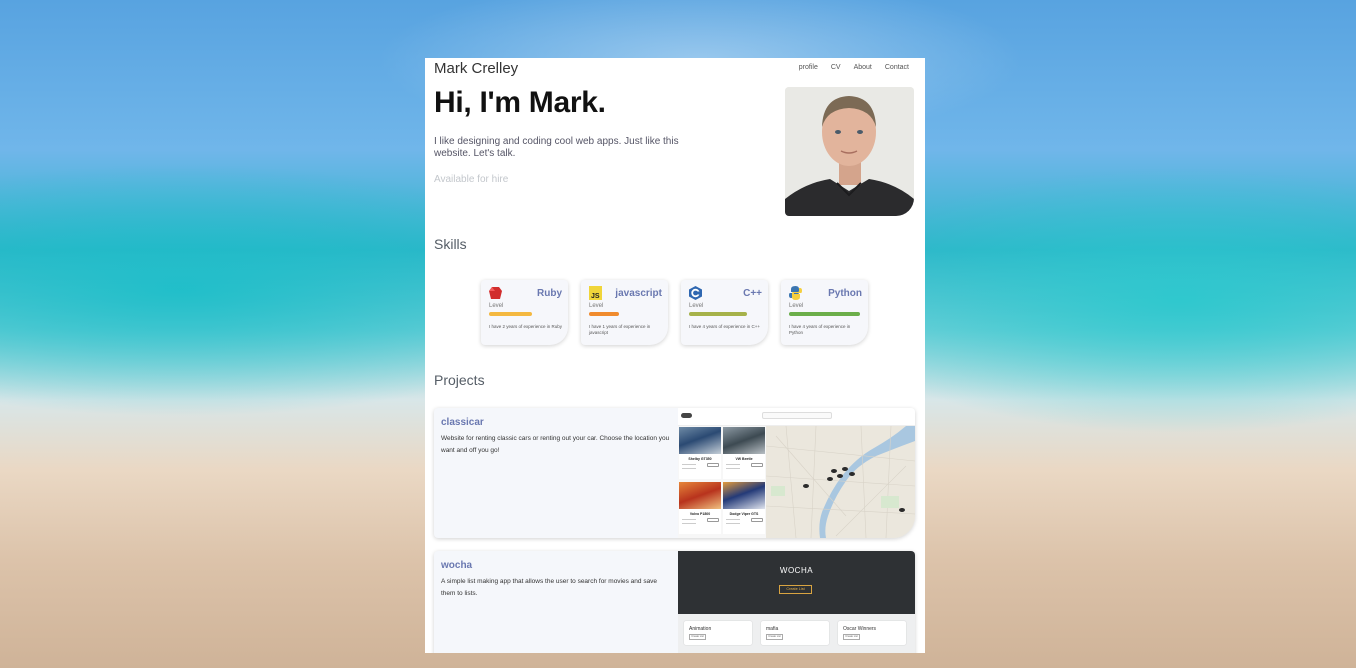  I want to click on wocha-hero: WOCHA Create List, so click(796, 582).